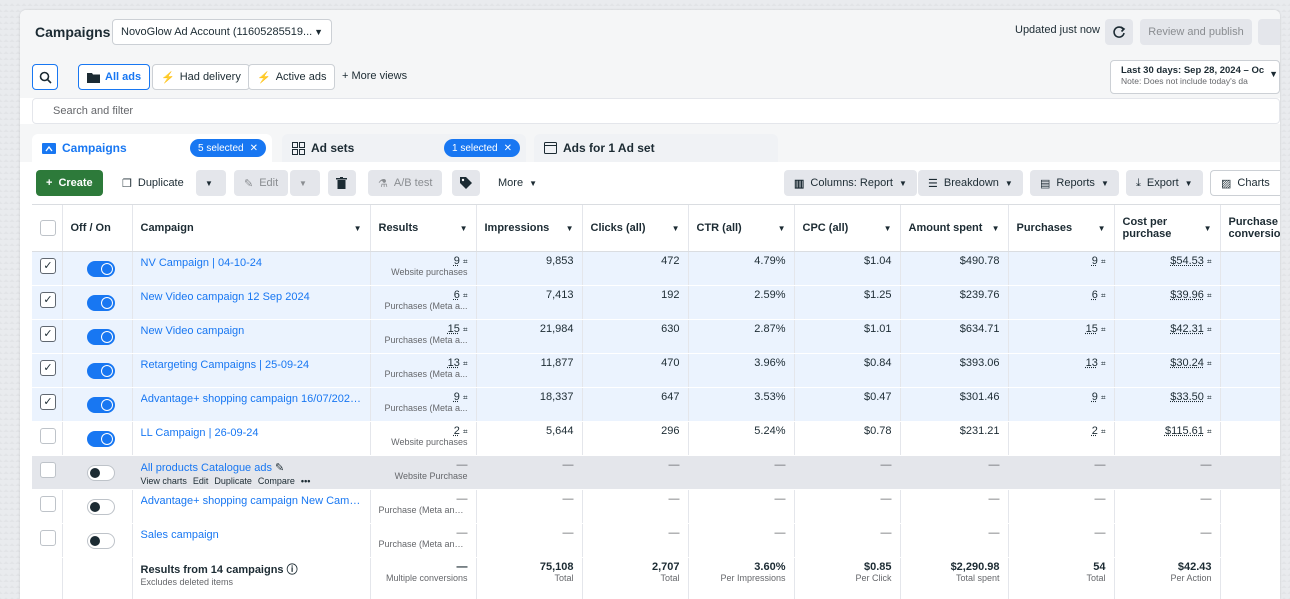 This screenshot has width=1290, height=599. Describe the element at coordinates (160, 183) in the screenshot. I see `duplicate-label: Duplicate` at that location.